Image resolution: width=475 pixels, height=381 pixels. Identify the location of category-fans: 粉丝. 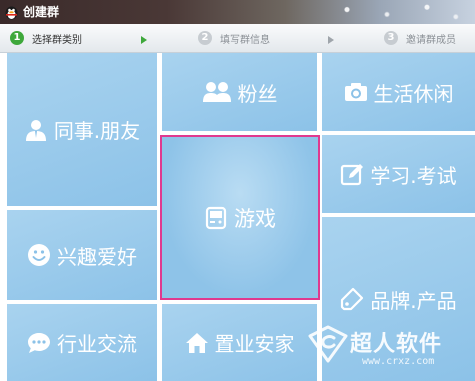
(239, 92).